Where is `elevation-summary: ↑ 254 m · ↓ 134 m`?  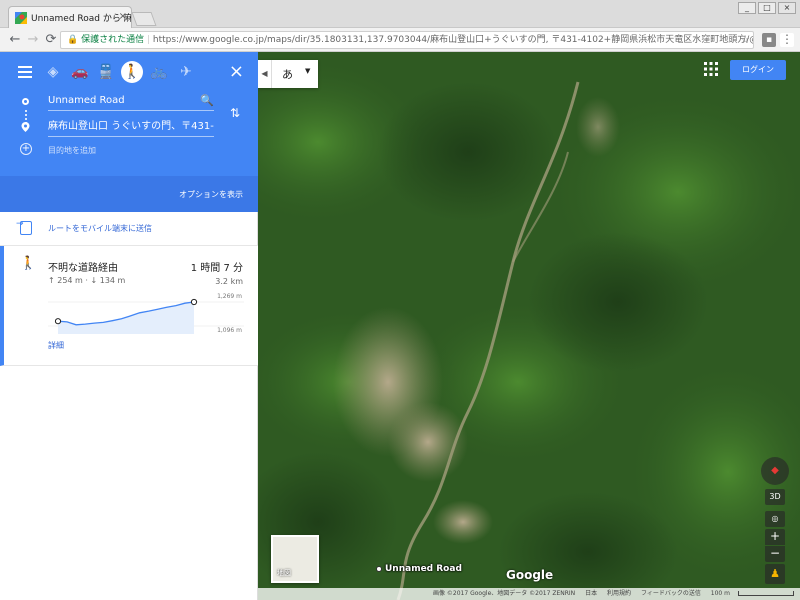 elevation-summary: ↑ 254 m · ↓ 134 m is located at coordinates (87, 280).